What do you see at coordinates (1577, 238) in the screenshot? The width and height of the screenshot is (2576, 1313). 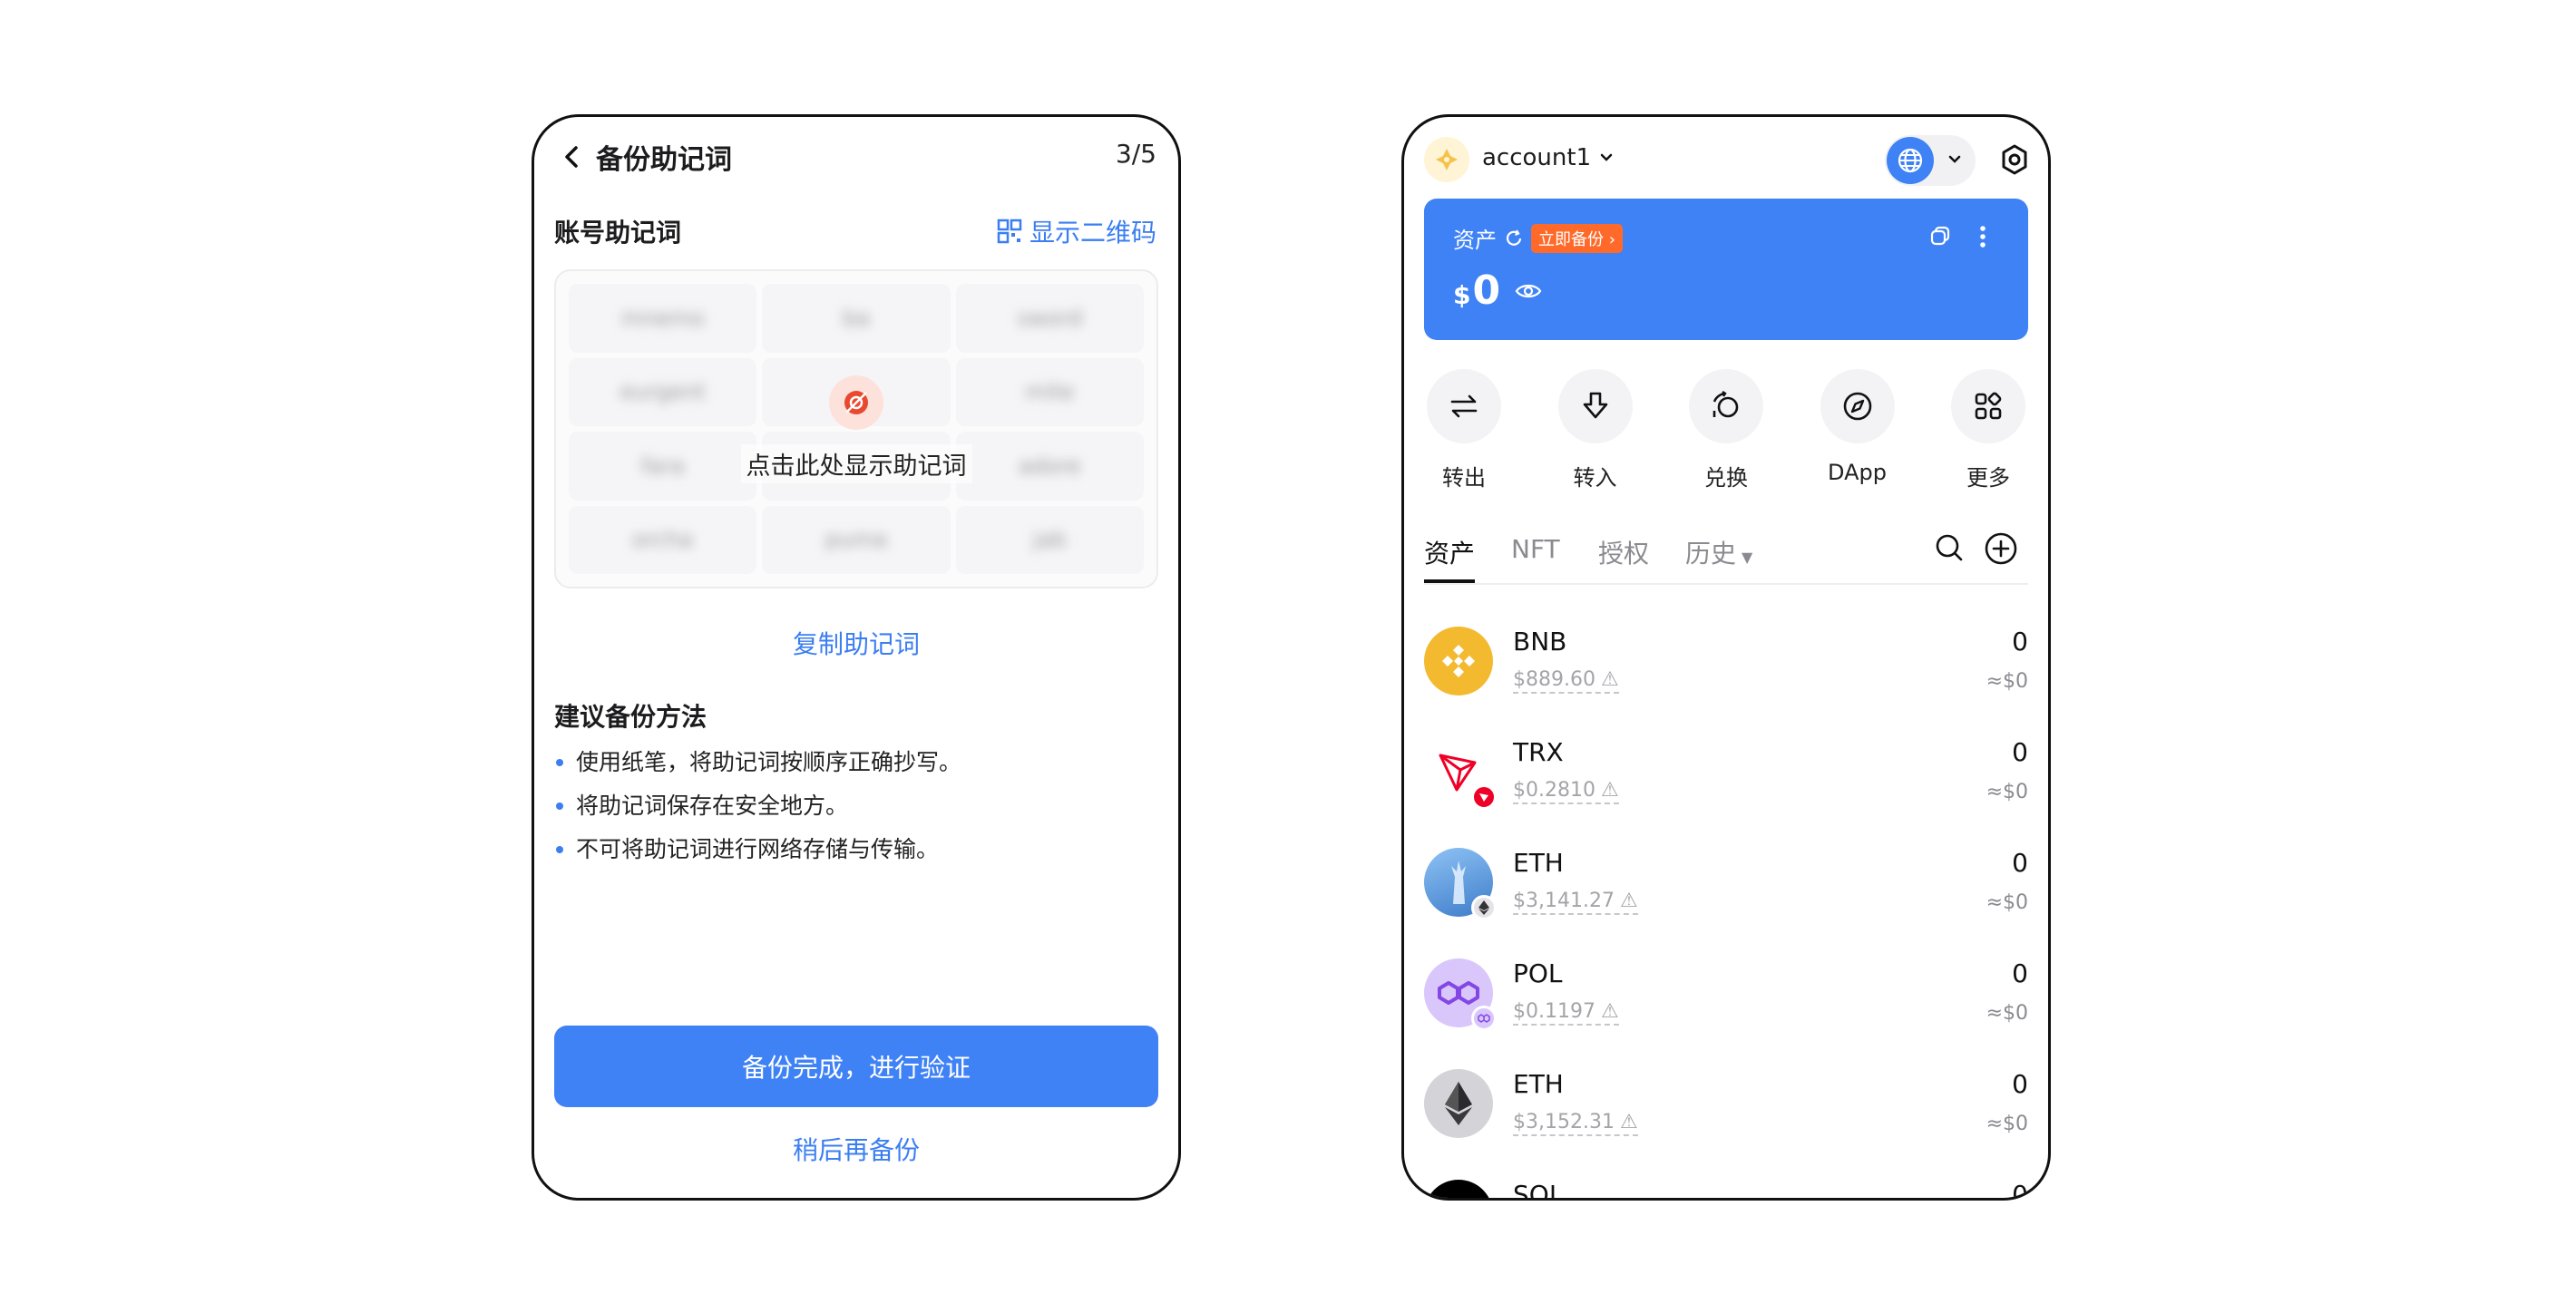 I see `backup-now-badge: 立即备份 ›` at bounding box center [1577, 238].